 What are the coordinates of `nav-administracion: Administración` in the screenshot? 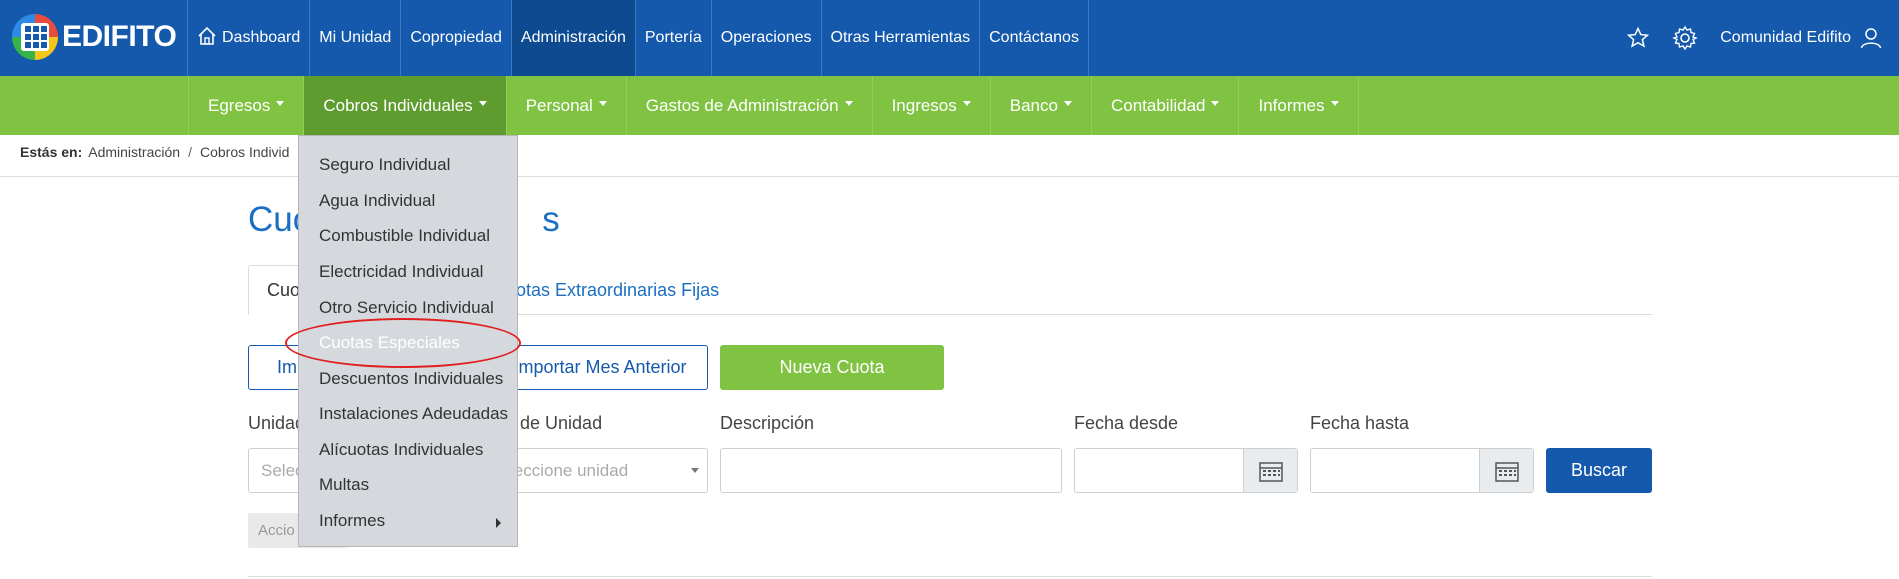 It's located at (572, 38).